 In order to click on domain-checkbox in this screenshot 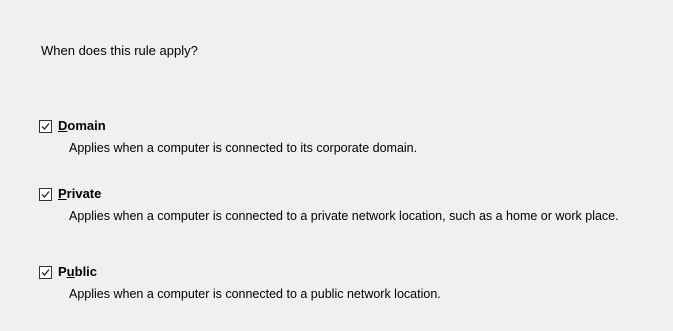, I will do `click(45, 126)`.